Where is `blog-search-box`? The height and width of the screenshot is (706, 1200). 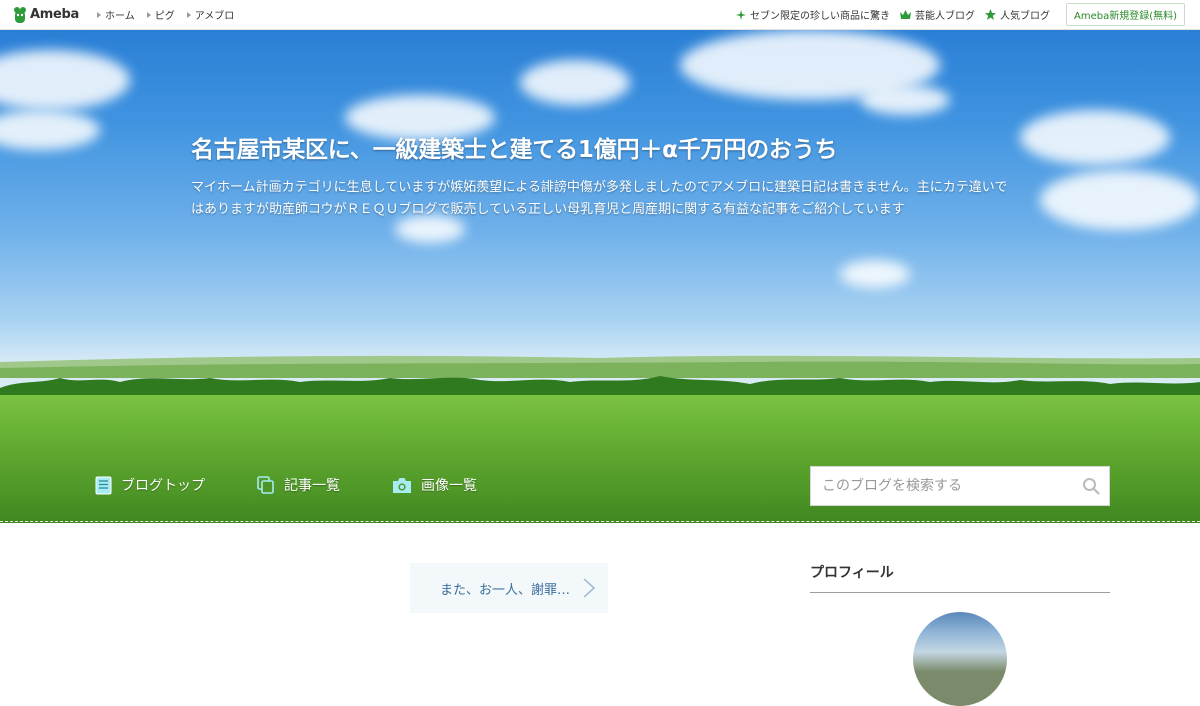
blog-search-box is located at coordinates (960, 486).